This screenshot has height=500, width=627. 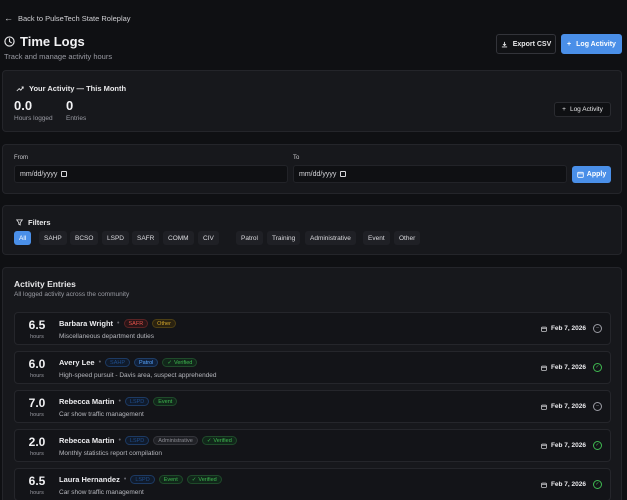 What do you see at coordinates (376, 238) in the screenshot?
I see `filter-chip-event: Event` at bounding box center [376, 238].